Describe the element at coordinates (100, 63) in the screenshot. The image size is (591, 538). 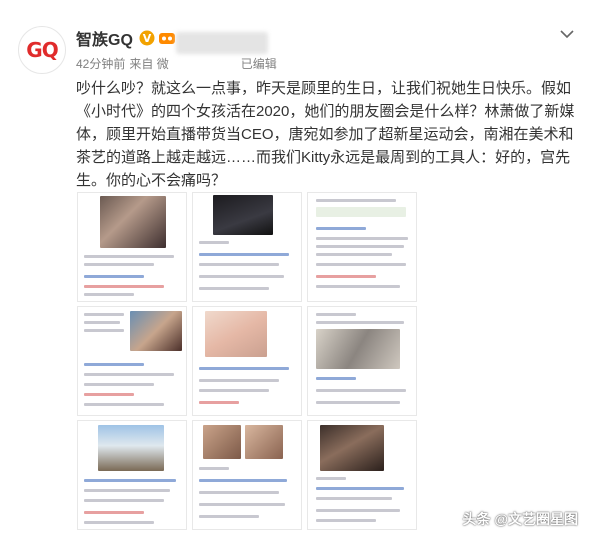
I see `post-time: 42分钟前` at that location.